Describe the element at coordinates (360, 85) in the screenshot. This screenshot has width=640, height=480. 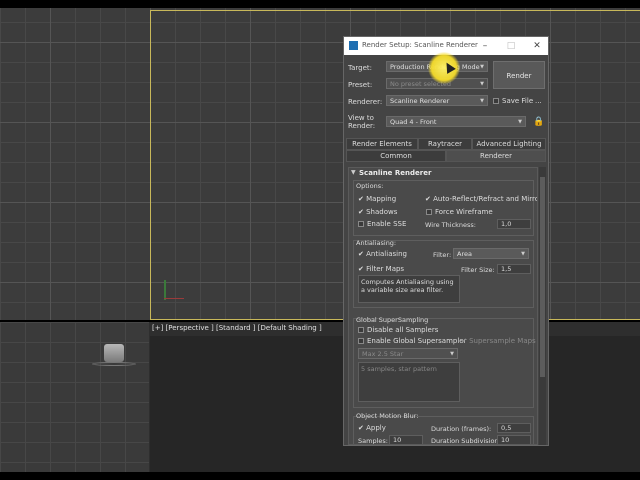
I see `preset-label: Preset:` at that location.